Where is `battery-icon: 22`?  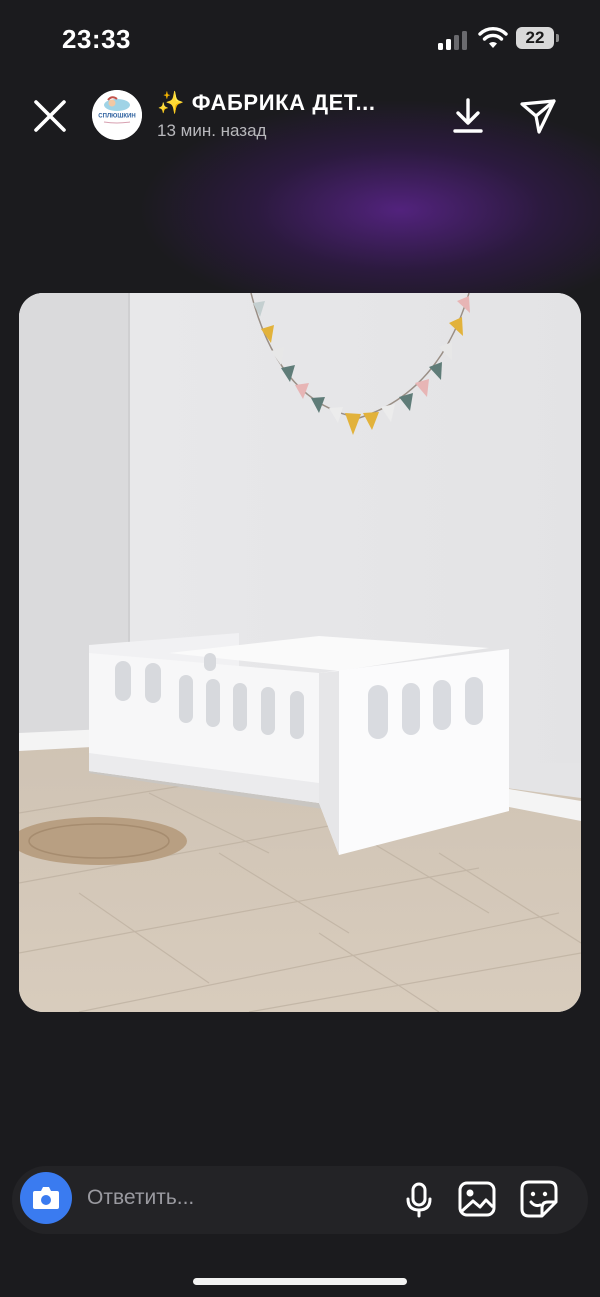 battery-icon: 22 is located at coordinates (538, 39).